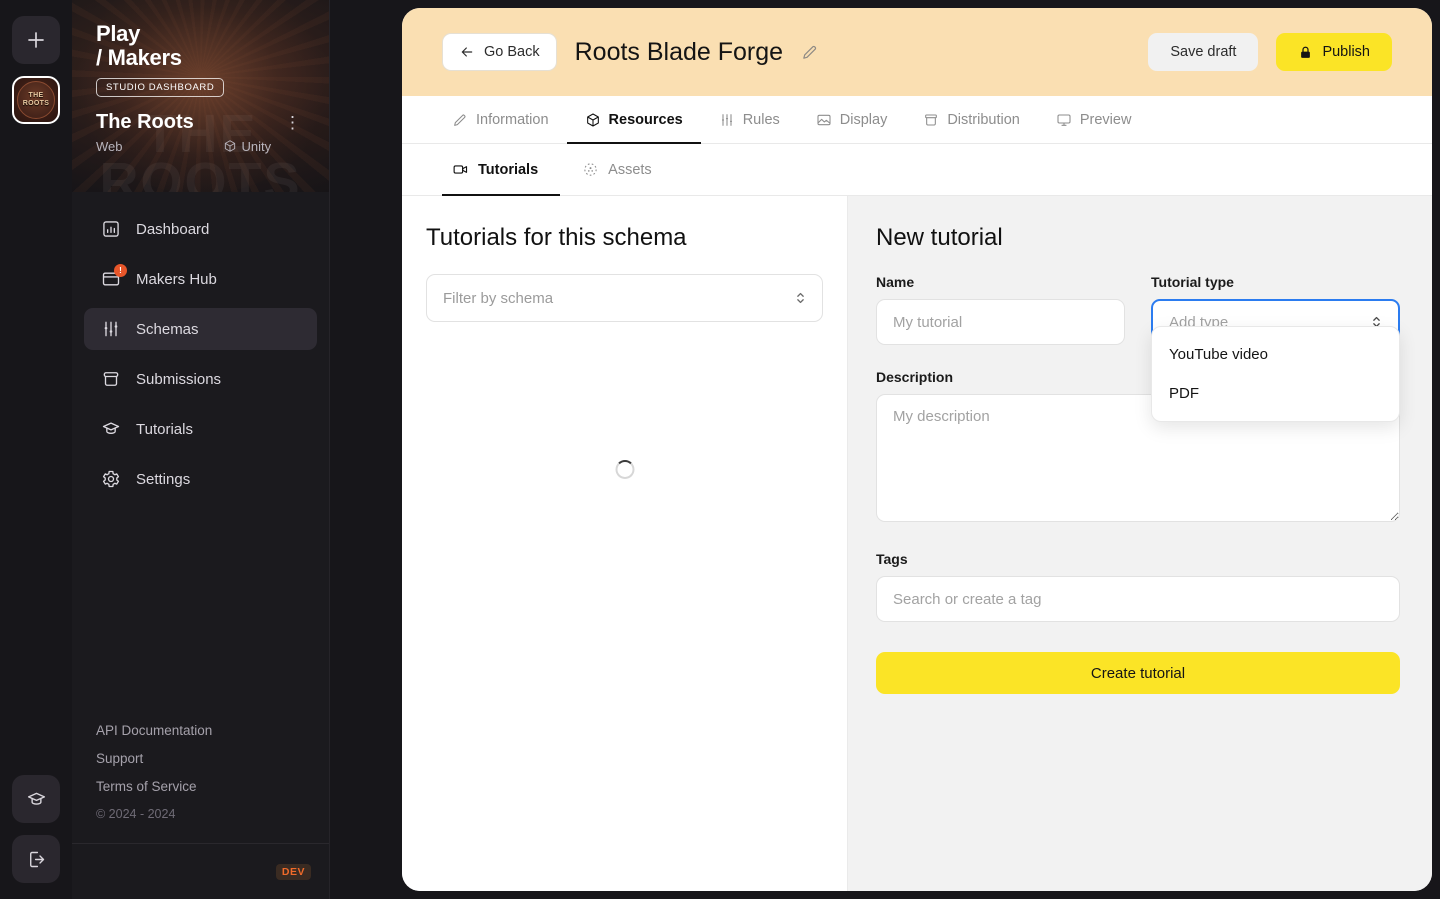  What do you see at coordinates (1203, 52) in the screenshot?
I see `save-draft-button: Save draft` at bounding box center [1203, 52].